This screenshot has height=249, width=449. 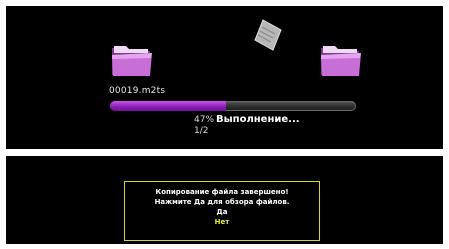 I want to click on copy-progress-bar, so click(x=233, y=106).